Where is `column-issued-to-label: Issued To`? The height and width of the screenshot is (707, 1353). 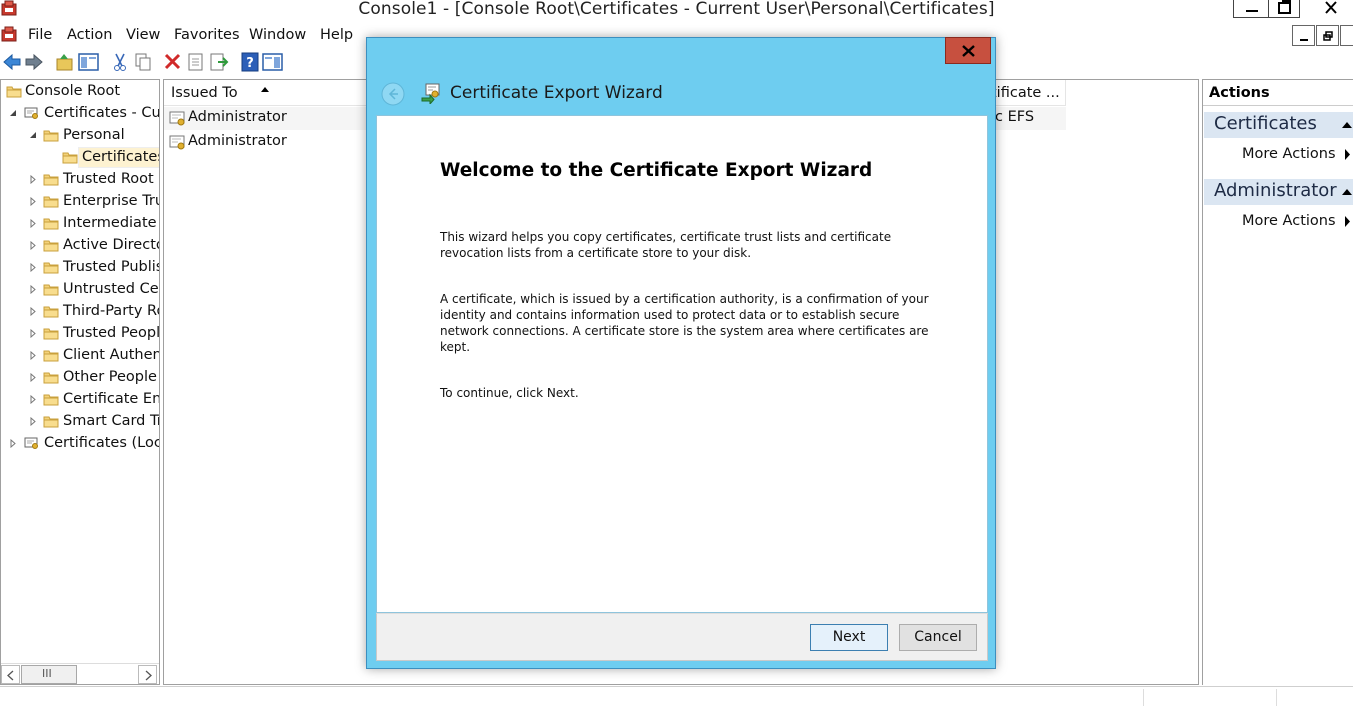
column-issued-to-label: Issued To is located at coordinates (204, 93).